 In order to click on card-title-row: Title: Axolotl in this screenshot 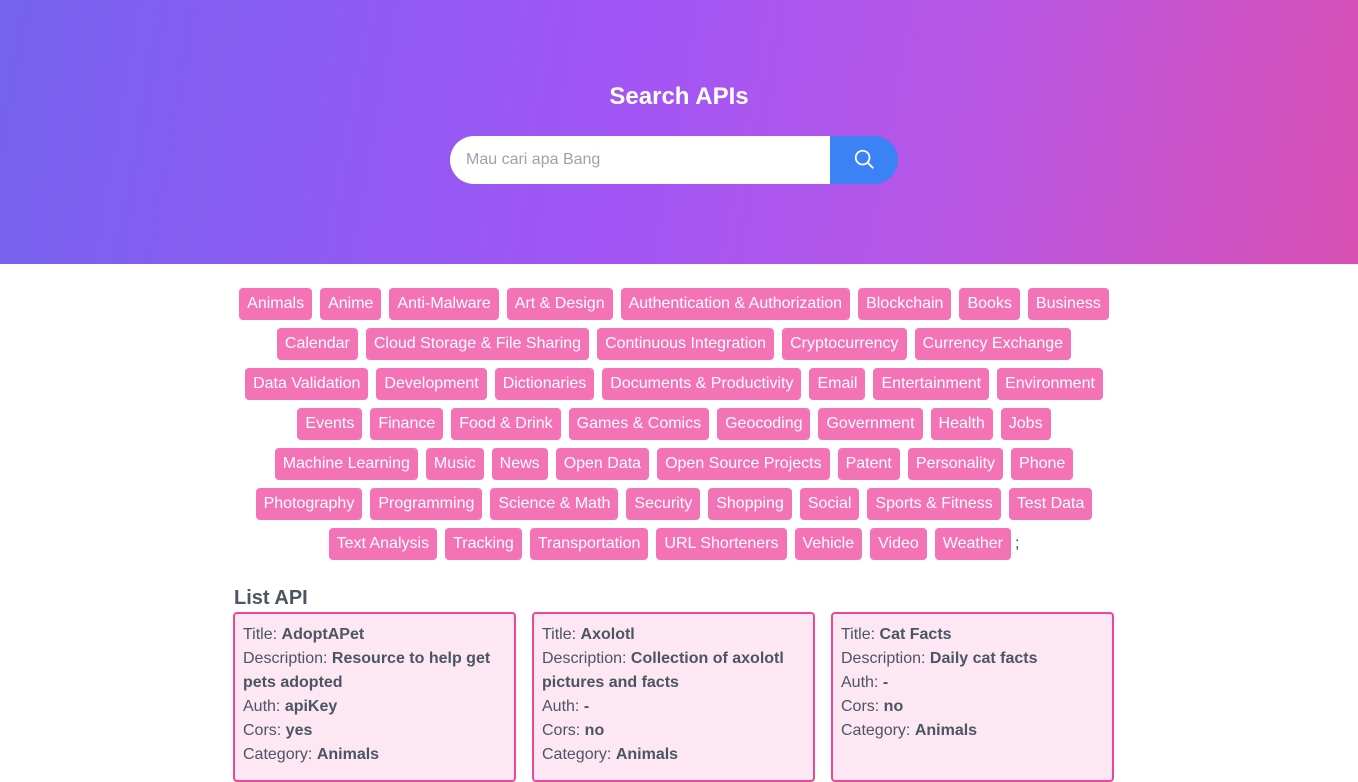, I will do `click(673, 635)`.